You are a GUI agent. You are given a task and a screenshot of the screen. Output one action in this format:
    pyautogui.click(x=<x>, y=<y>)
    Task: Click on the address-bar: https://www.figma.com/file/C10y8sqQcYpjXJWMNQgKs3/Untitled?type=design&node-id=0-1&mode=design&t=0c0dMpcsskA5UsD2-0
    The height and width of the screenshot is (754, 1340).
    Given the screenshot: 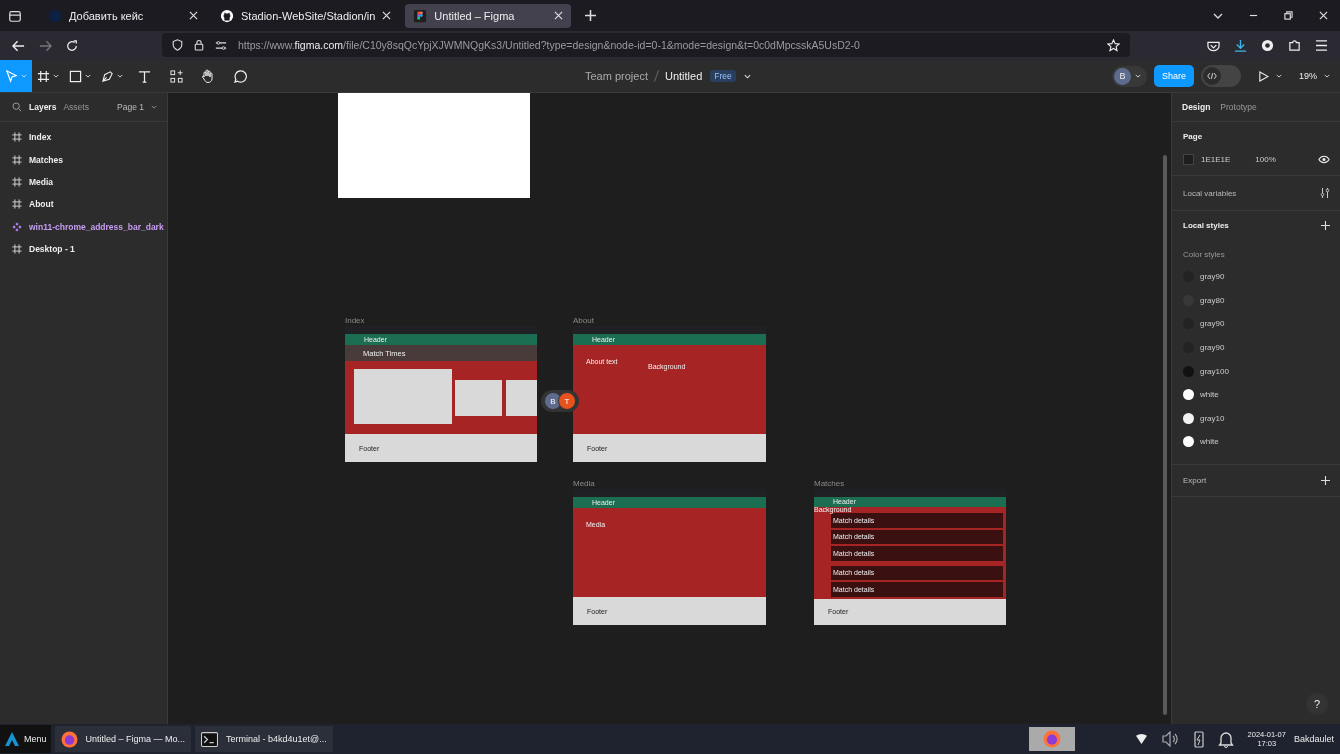 What is the action you would take?
    pyautogui.click(x=646, y=45)
    